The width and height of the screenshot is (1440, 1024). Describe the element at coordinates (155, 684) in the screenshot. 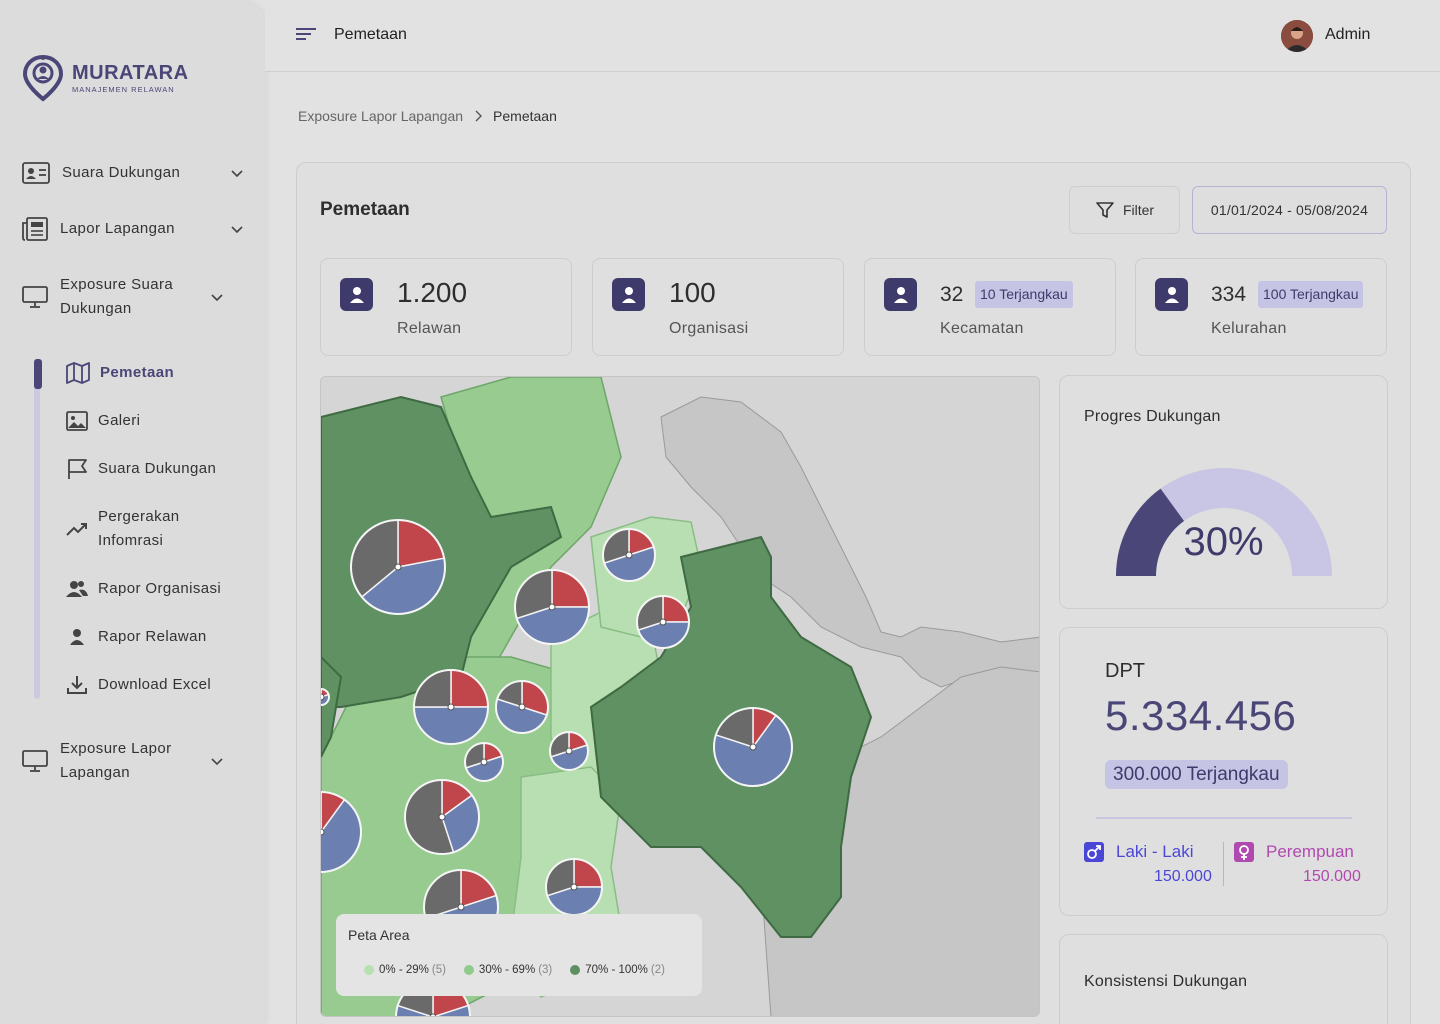

I see `sidebar-subitem-label: Download Excel` at that location.